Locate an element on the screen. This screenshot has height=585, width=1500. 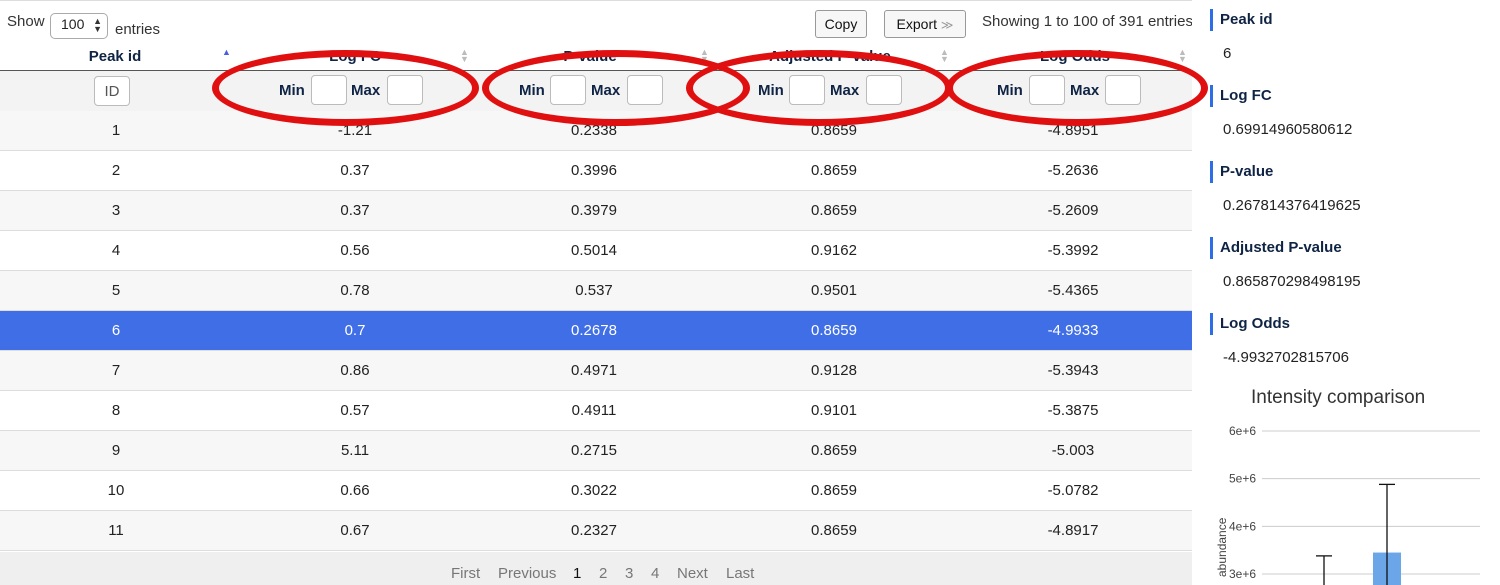
table-row: 2 0.37 0.3996 0.8659 -5.2636 is located at coordinates (596, 171).